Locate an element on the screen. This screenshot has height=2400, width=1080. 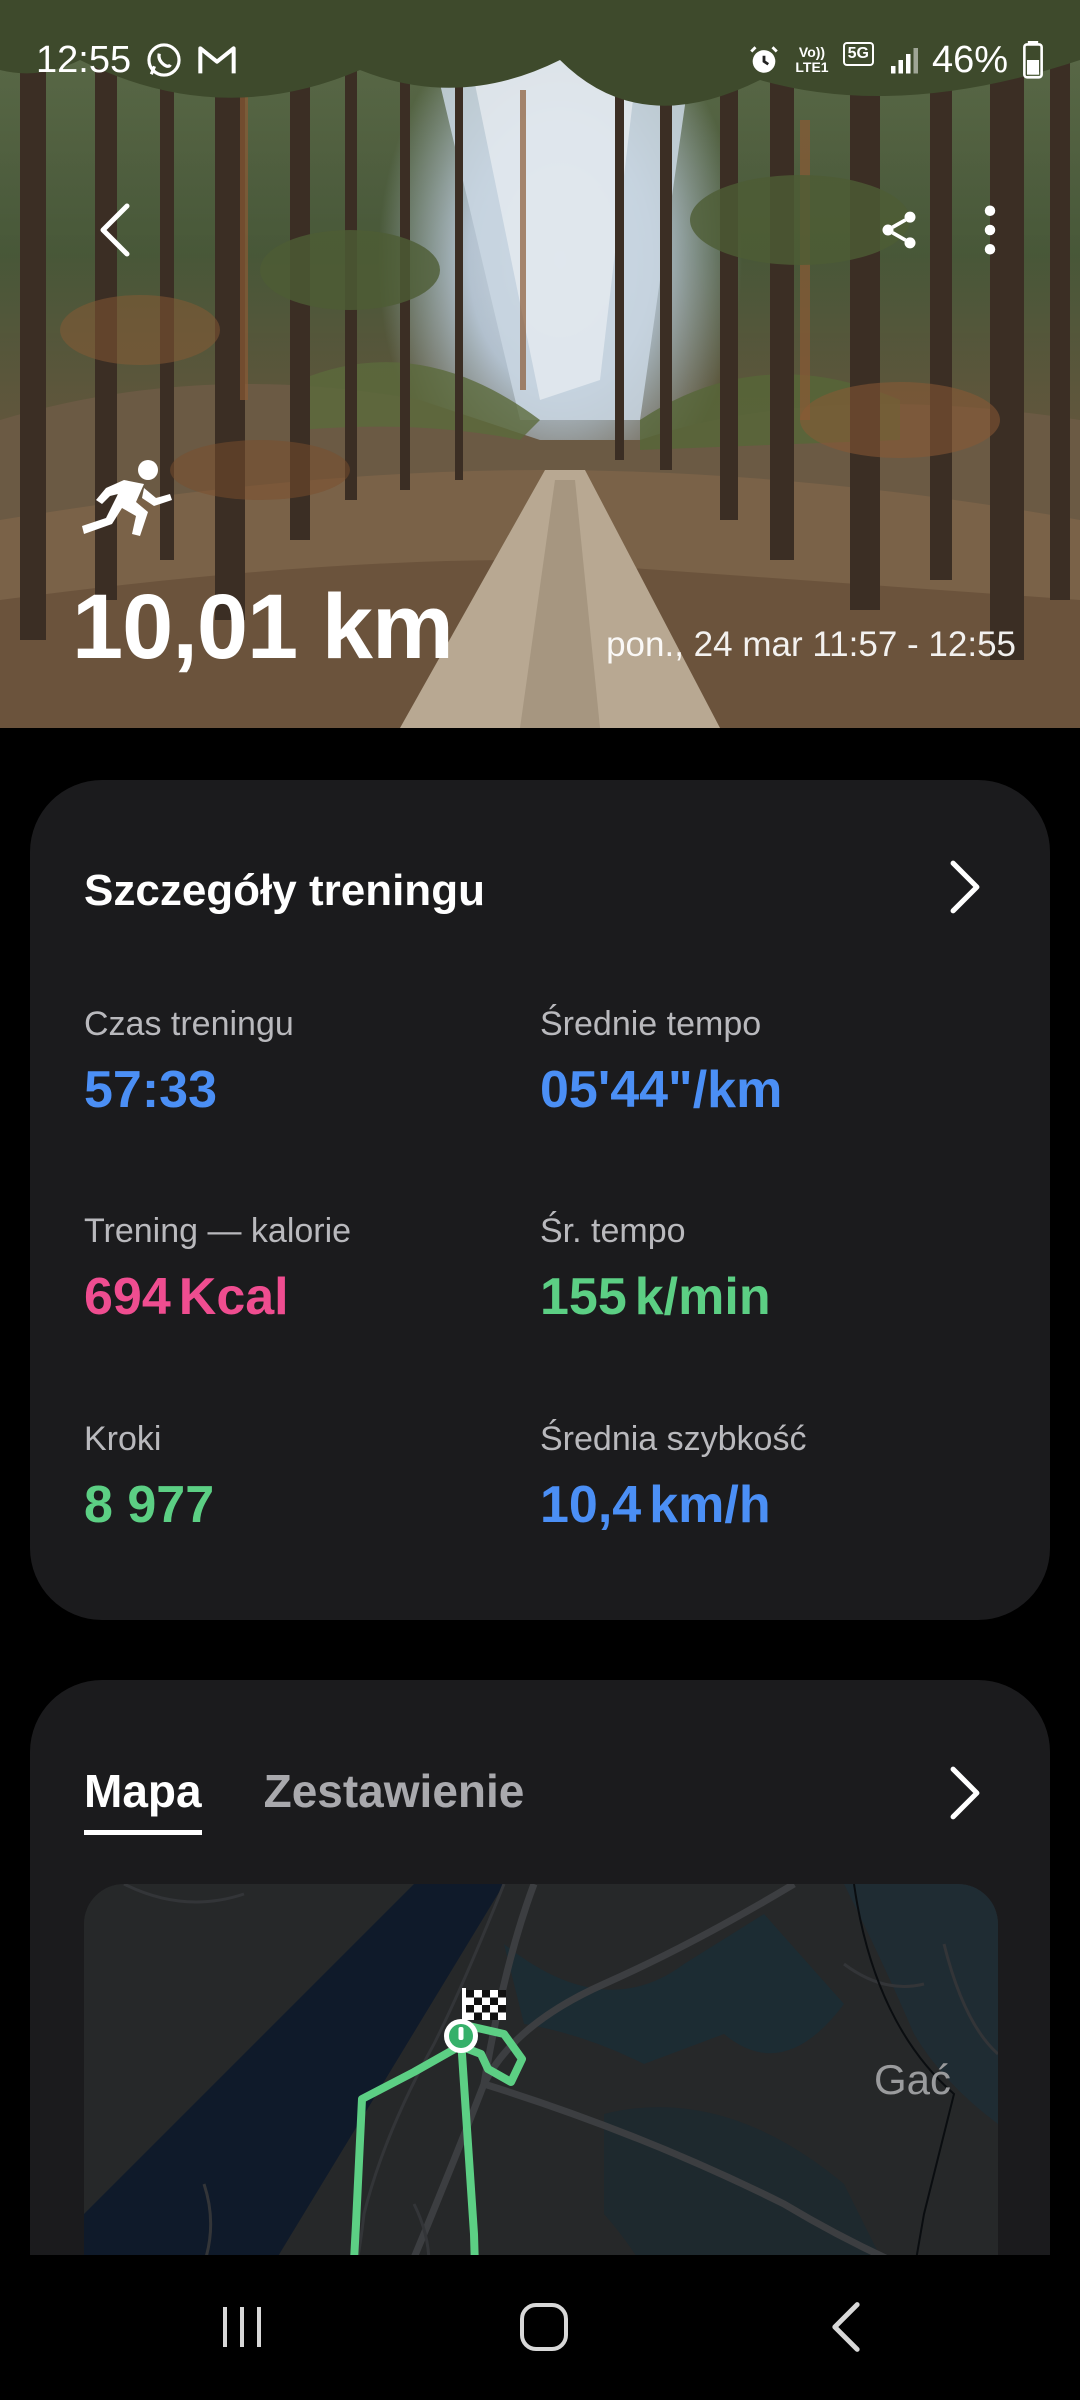
stat-unit: /km is located at coordinates (737, 1090).